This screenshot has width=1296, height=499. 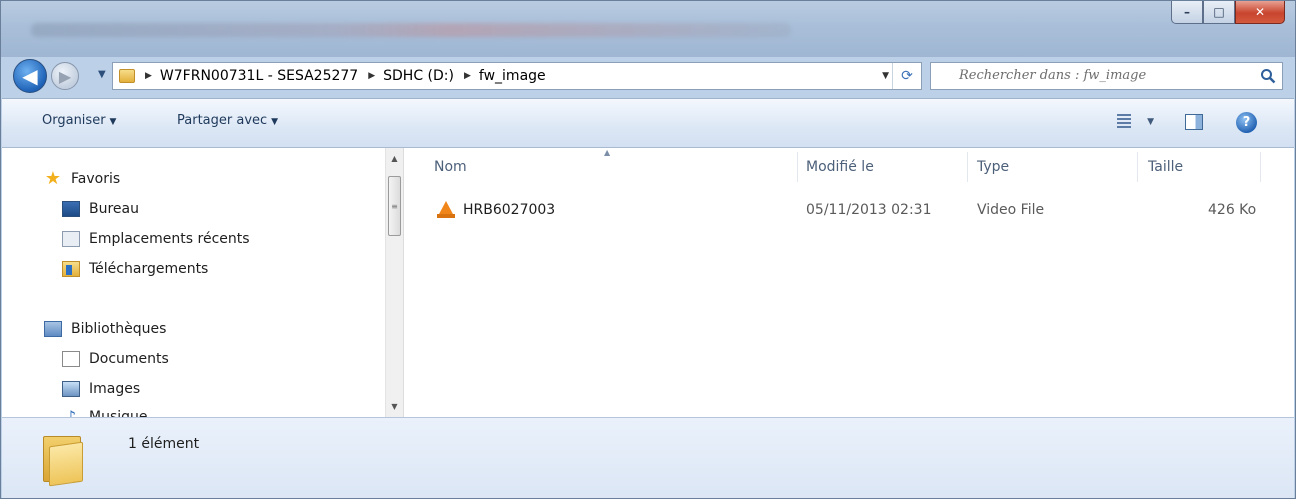 I want to click on breadcrumb-drive: SDHC (D:), so click(x=418, y=76).